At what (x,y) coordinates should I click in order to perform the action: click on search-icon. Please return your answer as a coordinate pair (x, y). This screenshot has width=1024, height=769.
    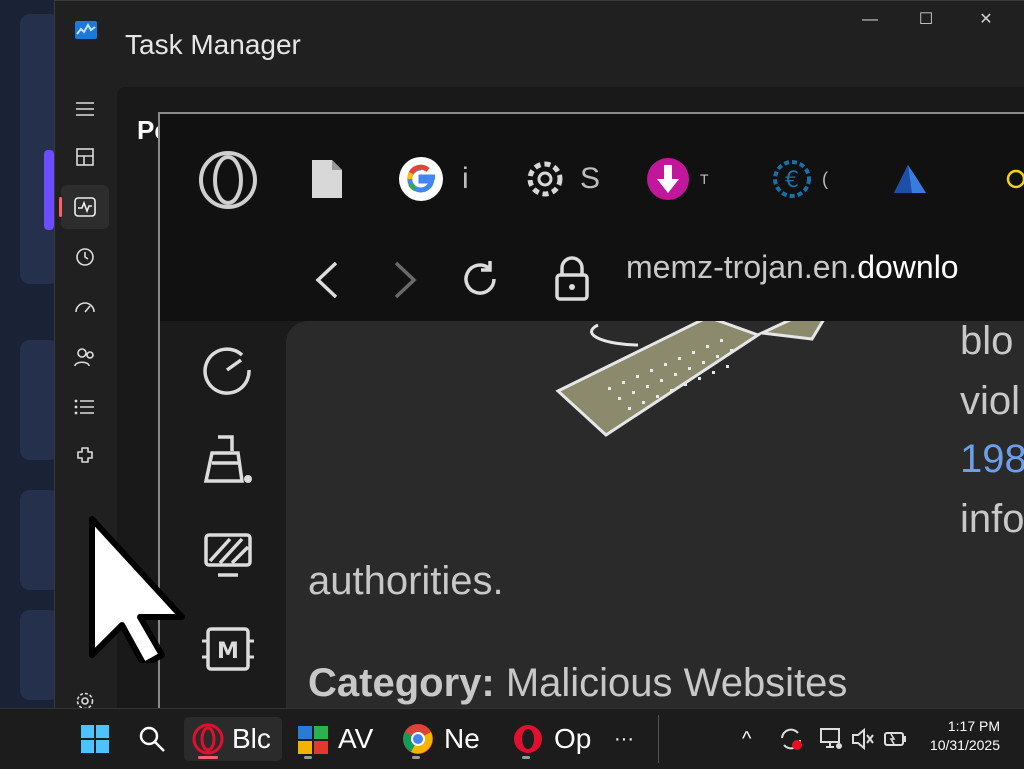
    Looking at the image, I should click on (152, 739).